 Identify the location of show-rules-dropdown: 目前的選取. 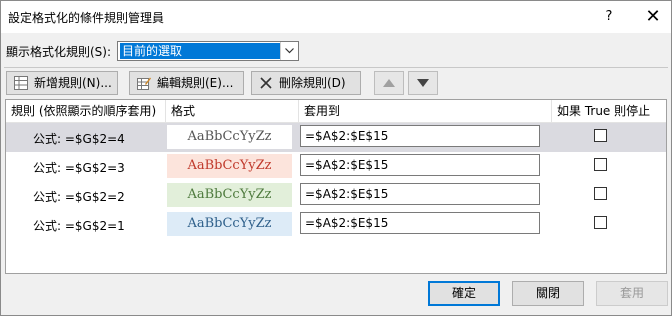
(208, 51).